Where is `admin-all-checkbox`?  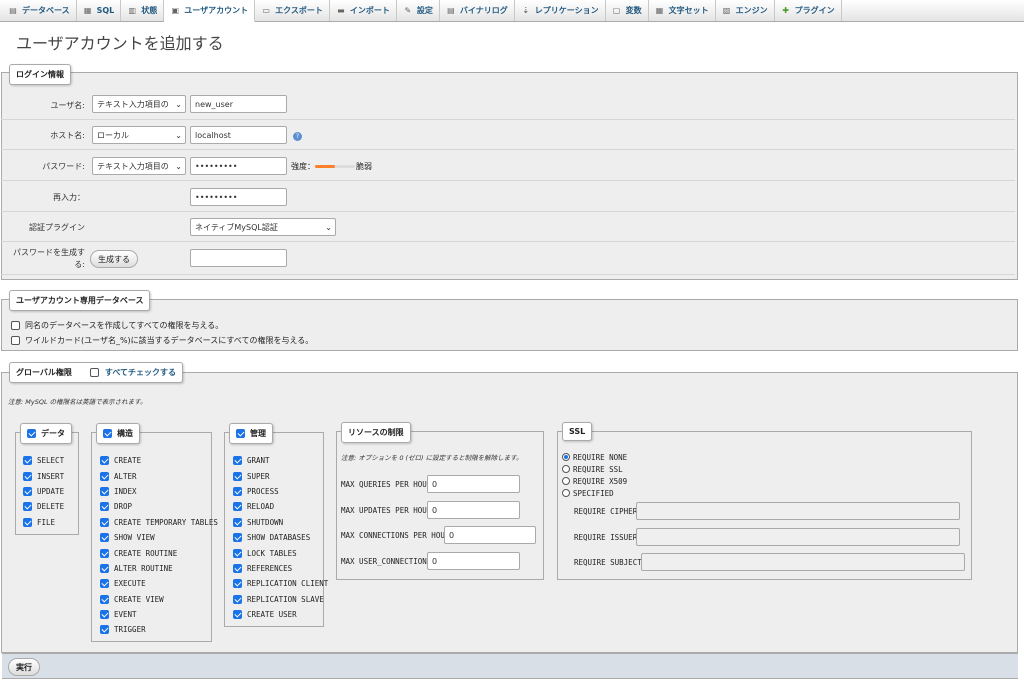
admin-all-checkbox is located at coordinates (240, 433).